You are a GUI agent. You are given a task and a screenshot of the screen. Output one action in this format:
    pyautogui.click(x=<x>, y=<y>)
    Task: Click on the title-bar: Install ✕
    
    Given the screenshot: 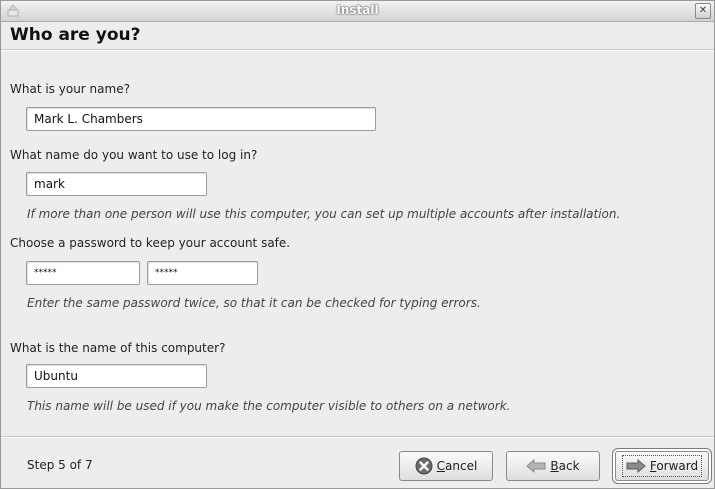 What is the action you would take?
    pyautogui.click(x=357, y=11)
    